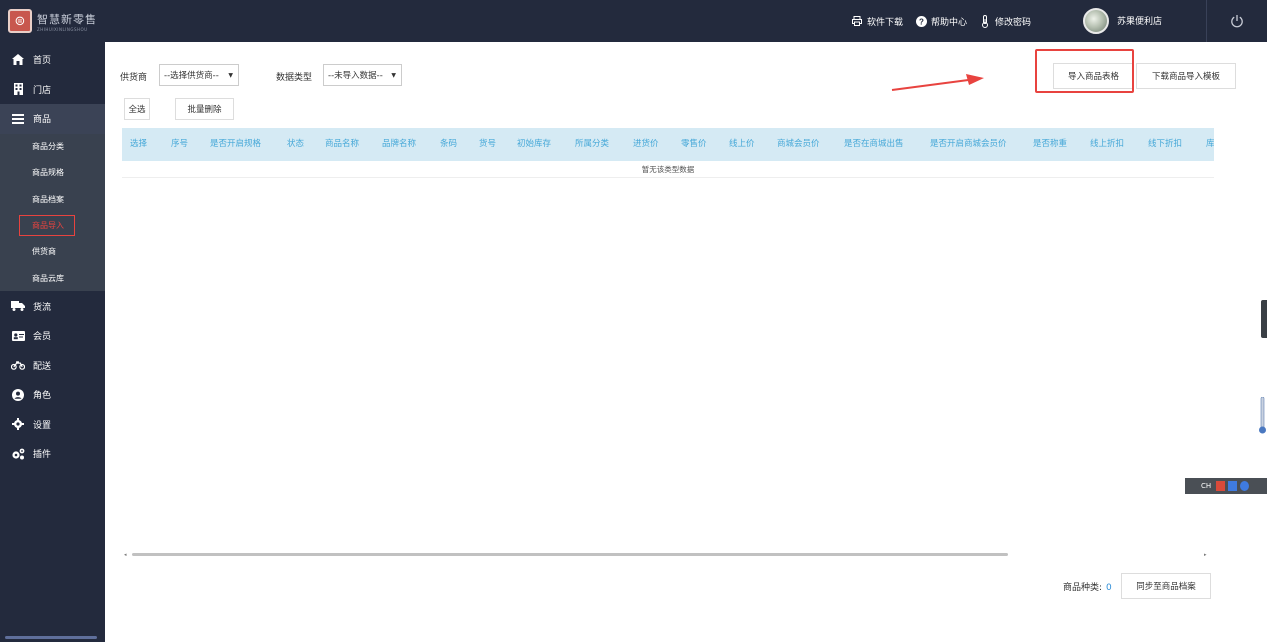 Image resolution: width=1267 pixels, height=642 pixels. What do you see at coordinates (52, 252) in the screenshot?
I see `sidebar-subitem-supplier: 供货商` at bounding box center [52, 252].